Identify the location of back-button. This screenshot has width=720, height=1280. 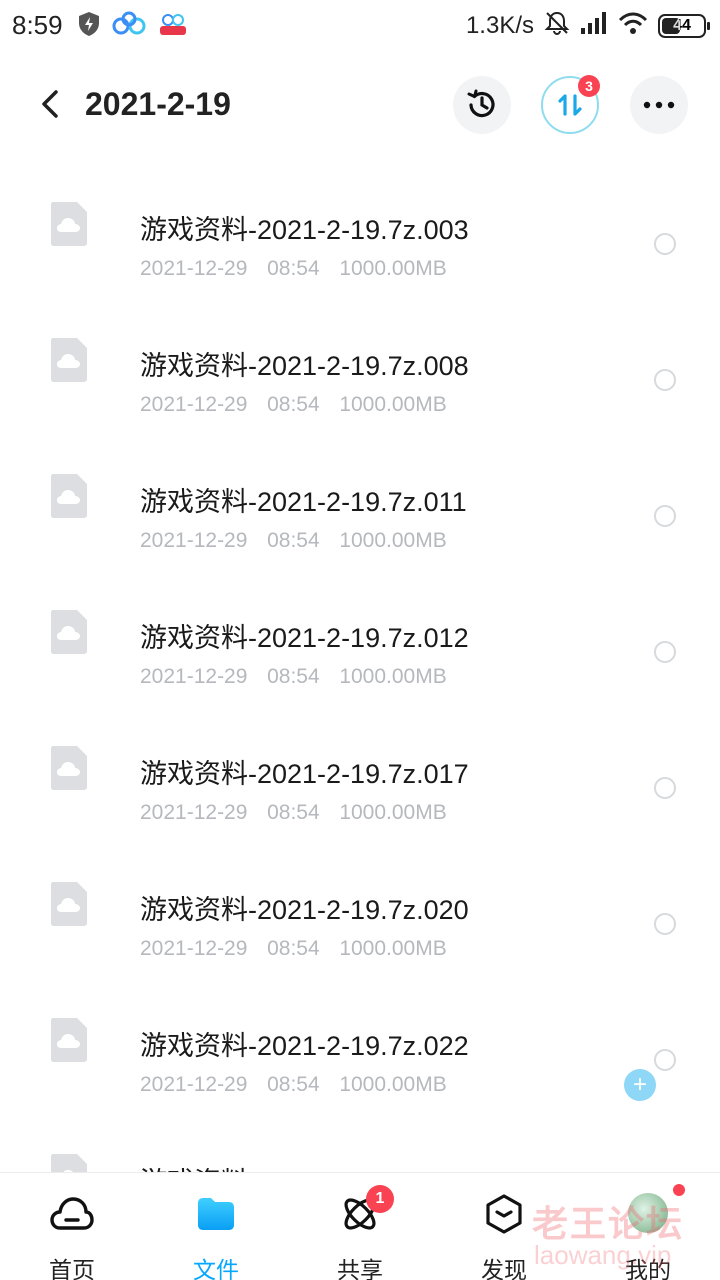
(50, 104).